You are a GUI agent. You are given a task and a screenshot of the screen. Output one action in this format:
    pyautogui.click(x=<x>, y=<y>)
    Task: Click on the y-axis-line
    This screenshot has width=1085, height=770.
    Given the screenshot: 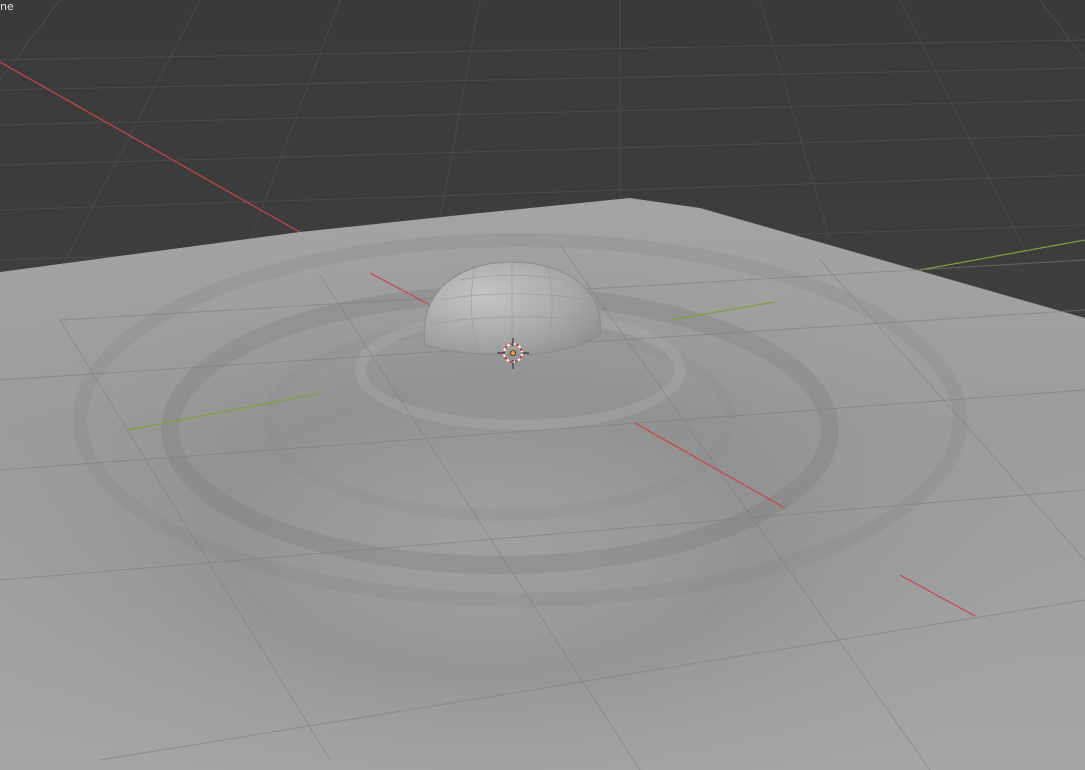 What is the action you would take?
    pyautogui.click(x=1002, y=255)
    